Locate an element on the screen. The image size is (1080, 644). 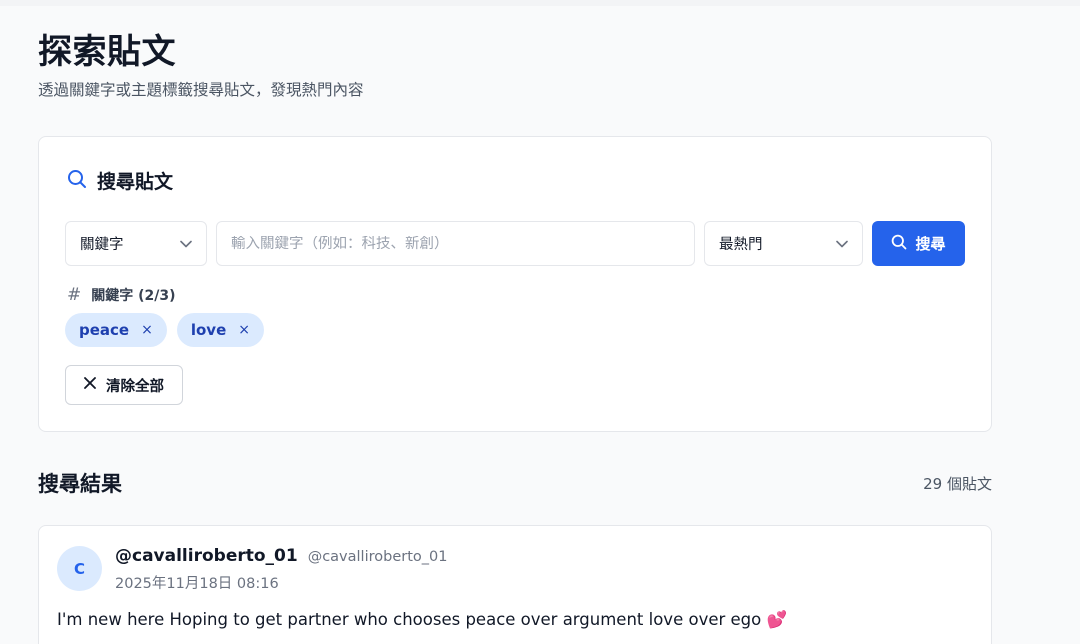
hash-icon: # is located at coordinates (74, 295).